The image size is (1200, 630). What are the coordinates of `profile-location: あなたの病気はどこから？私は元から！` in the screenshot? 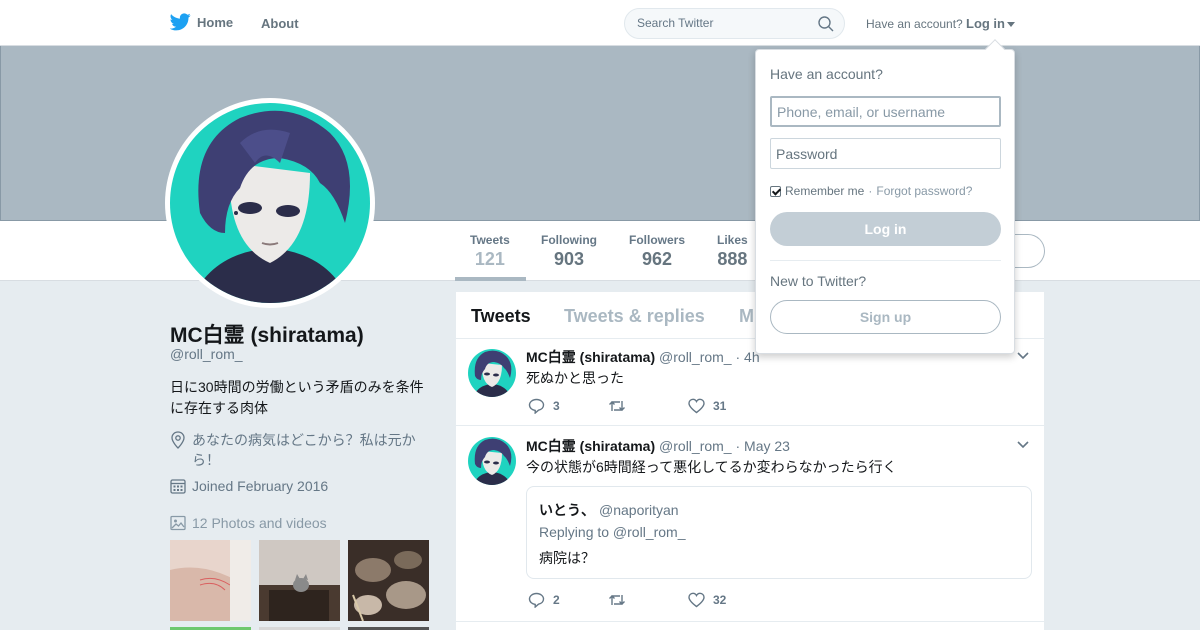 It's located at (301, 450).